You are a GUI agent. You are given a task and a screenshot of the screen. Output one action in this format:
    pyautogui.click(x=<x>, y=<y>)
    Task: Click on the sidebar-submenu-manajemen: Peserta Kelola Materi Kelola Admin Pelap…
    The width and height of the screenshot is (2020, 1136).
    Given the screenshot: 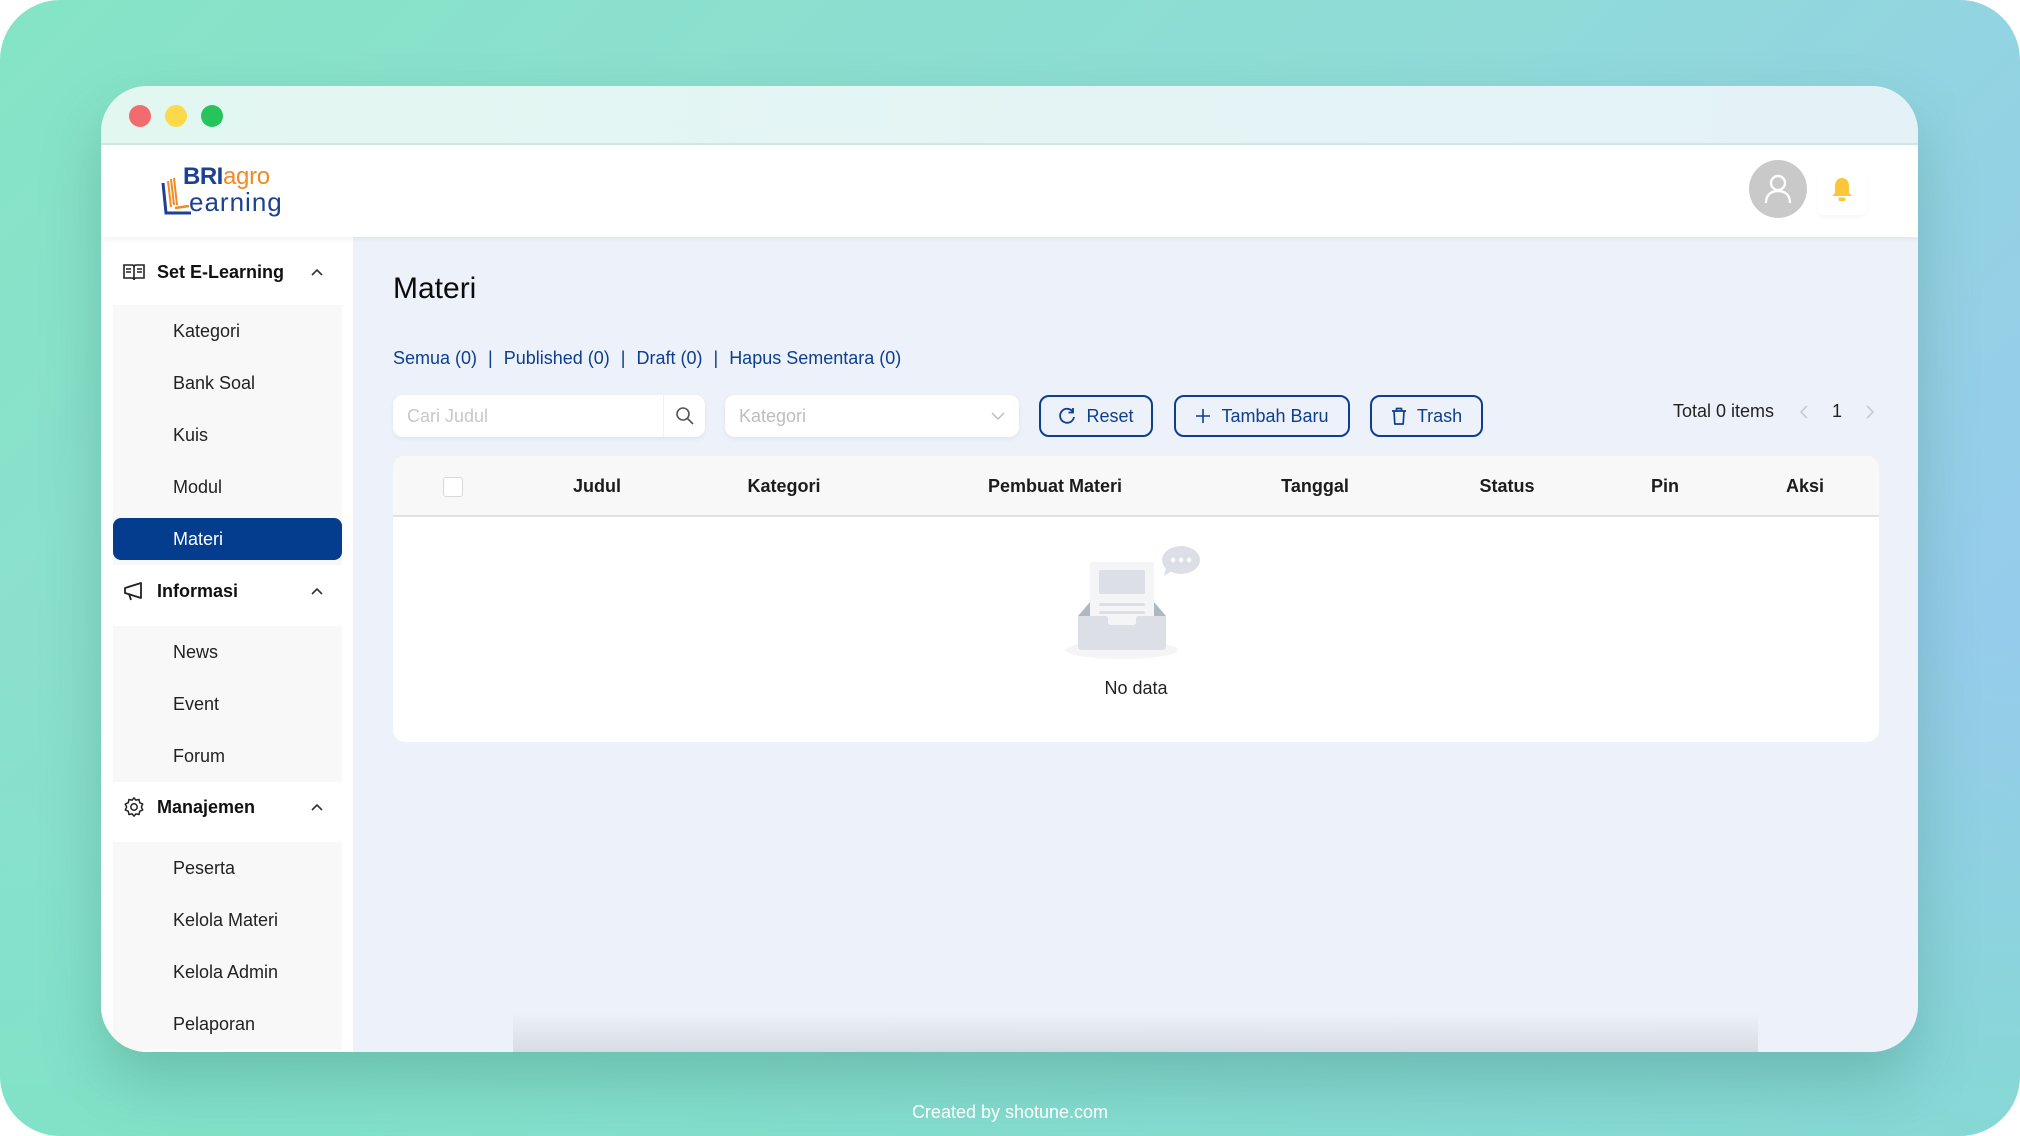 What is the action you would take?
    pyautogui.click(x=227, y=946)
    